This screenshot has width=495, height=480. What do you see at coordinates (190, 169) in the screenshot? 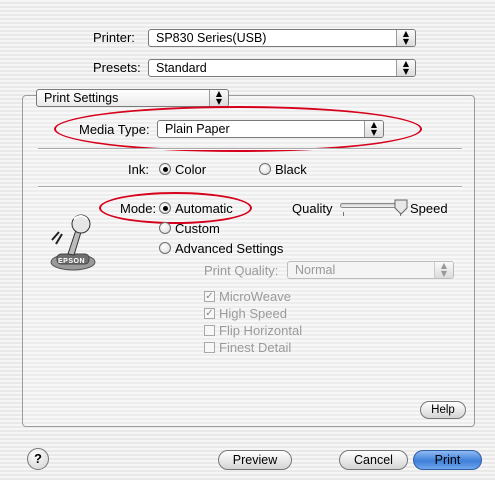
I see `ink-color-label: Color` at bounding box center [190, 169].